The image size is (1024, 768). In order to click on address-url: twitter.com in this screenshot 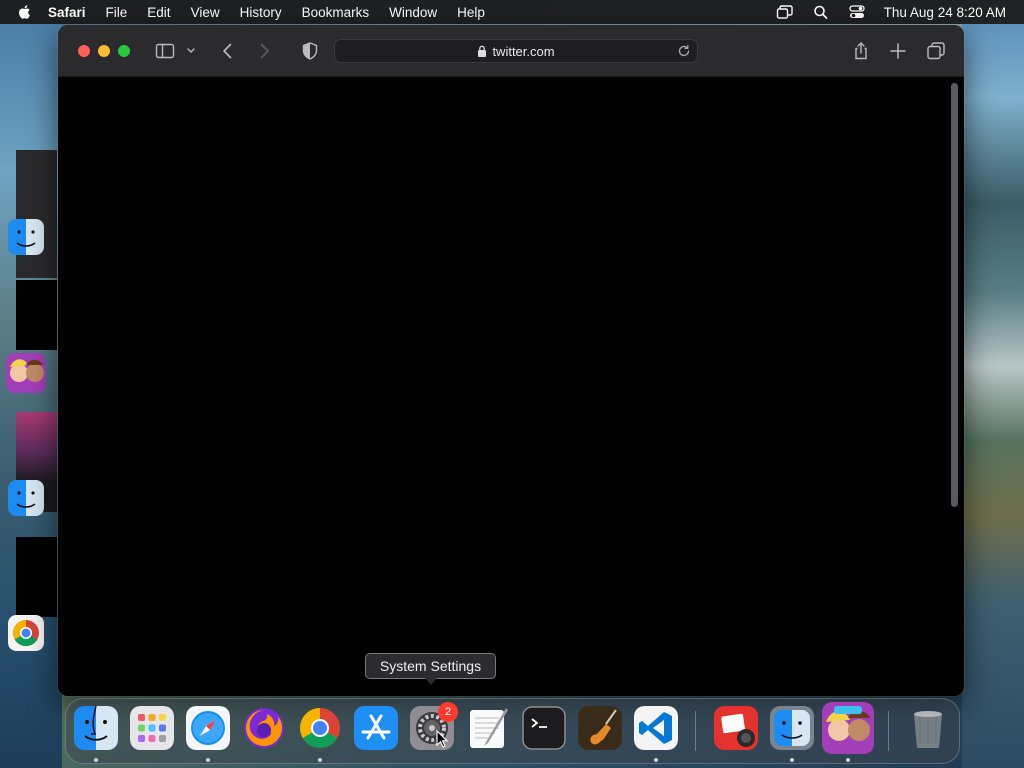, I will do `click(523, 51)`.